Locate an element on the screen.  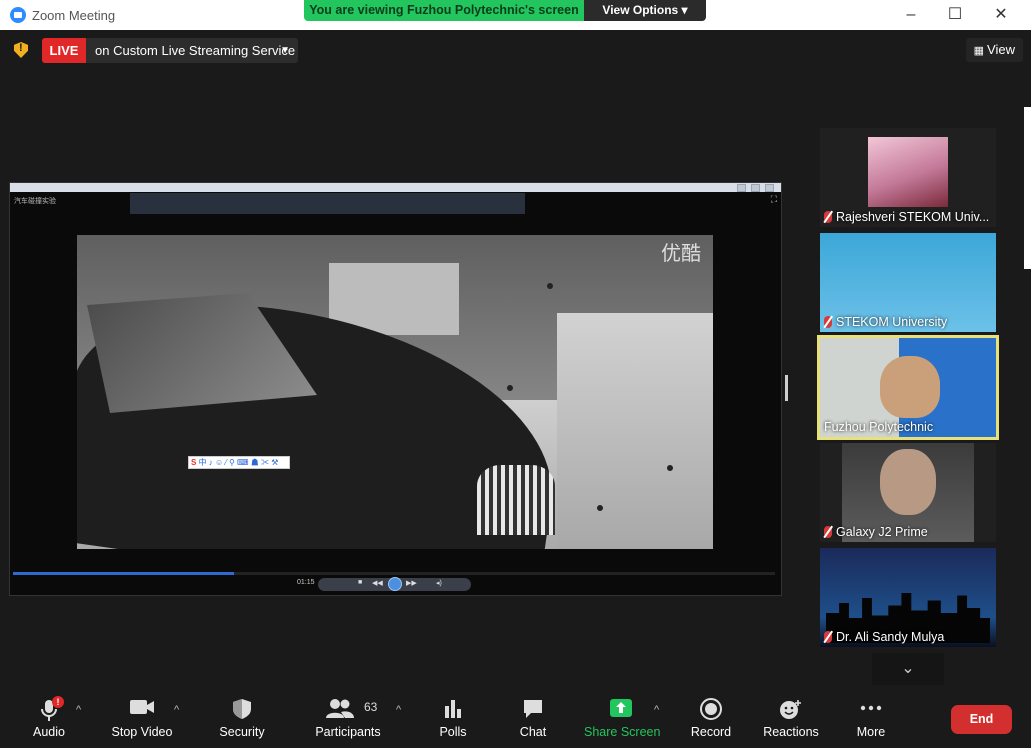
participant-name: STEKOM University is located at coordinates (892, 322).